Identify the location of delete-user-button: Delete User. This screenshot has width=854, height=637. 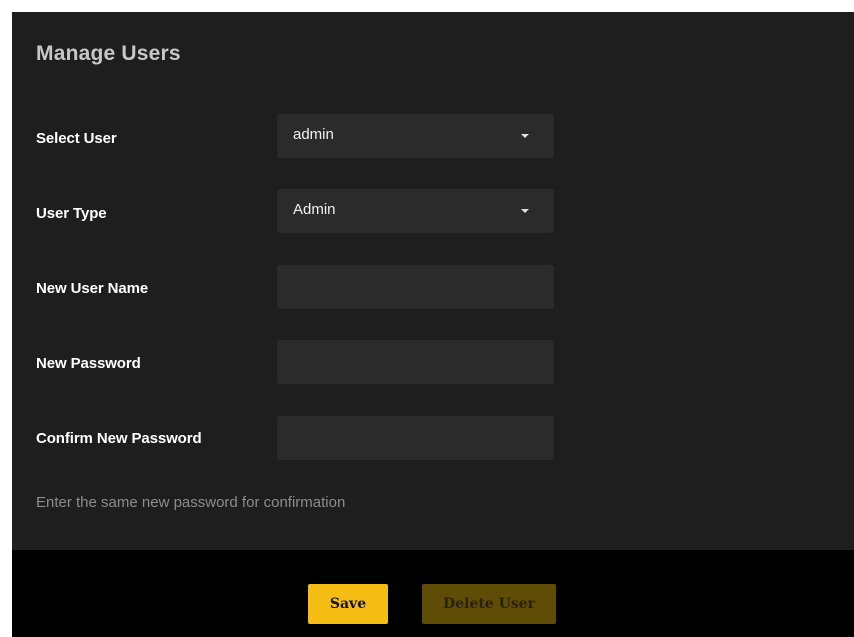
(489, 604).